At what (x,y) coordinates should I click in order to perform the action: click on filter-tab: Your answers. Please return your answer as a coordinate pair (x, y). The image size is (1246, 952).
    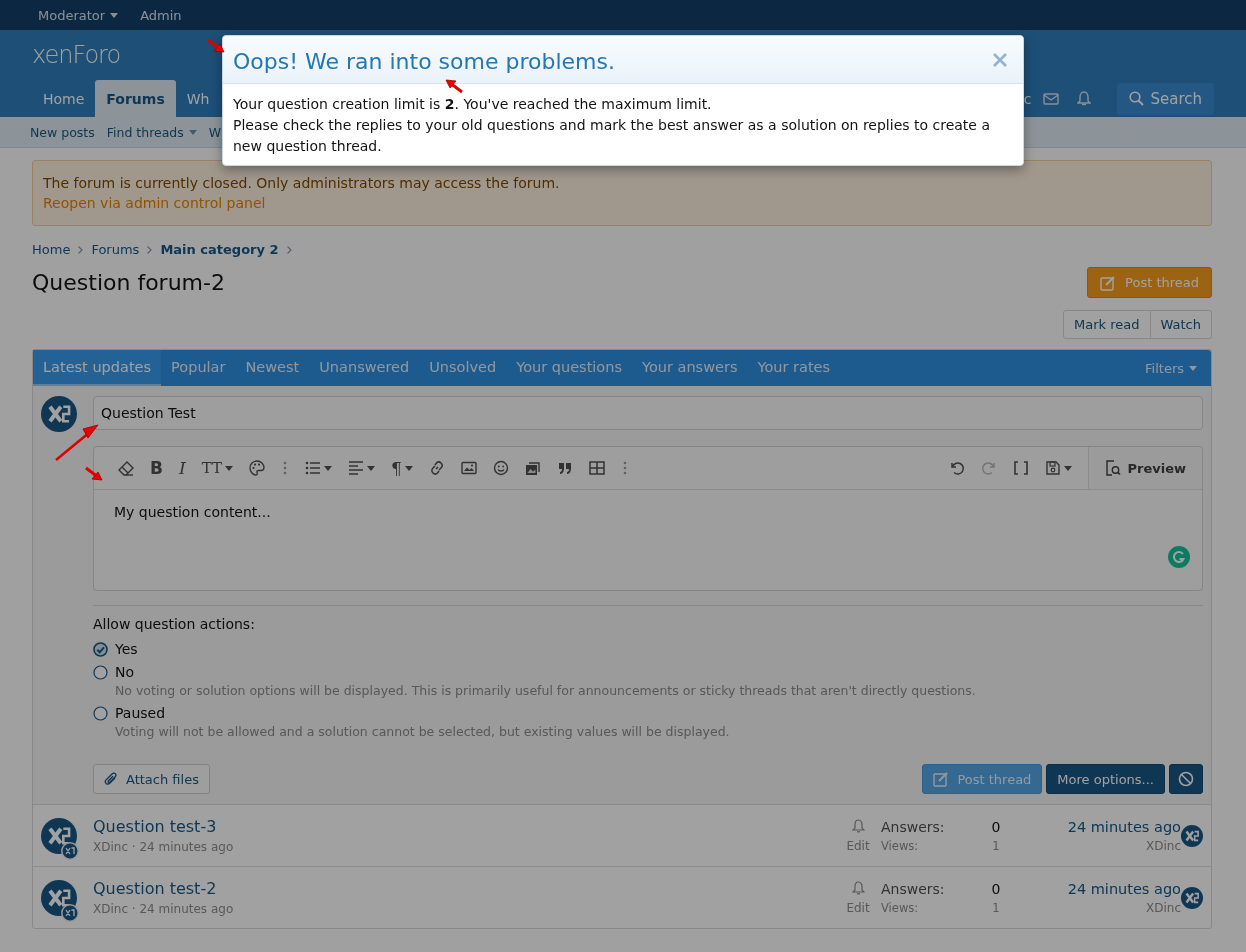
    Looking at the image, I should click on (689, 368).